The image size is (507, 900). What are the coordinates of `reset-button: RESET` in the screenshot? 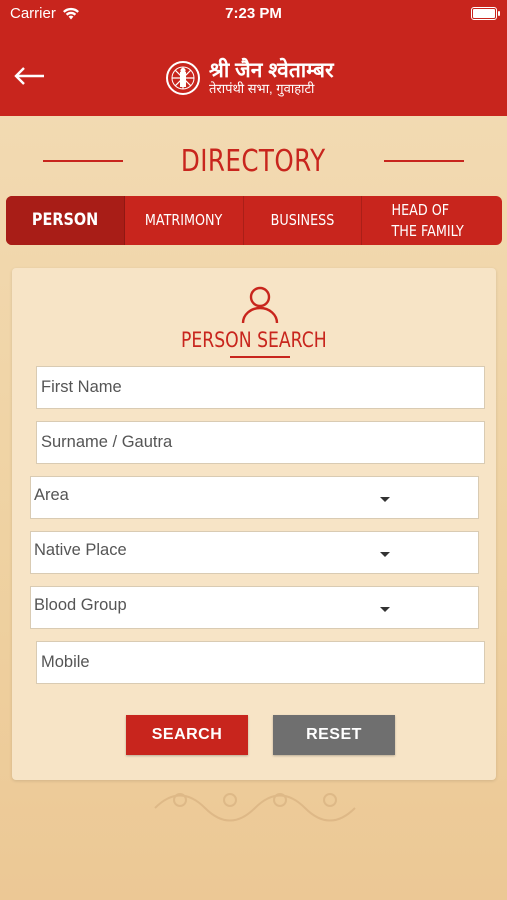 It's located at (334, 735).